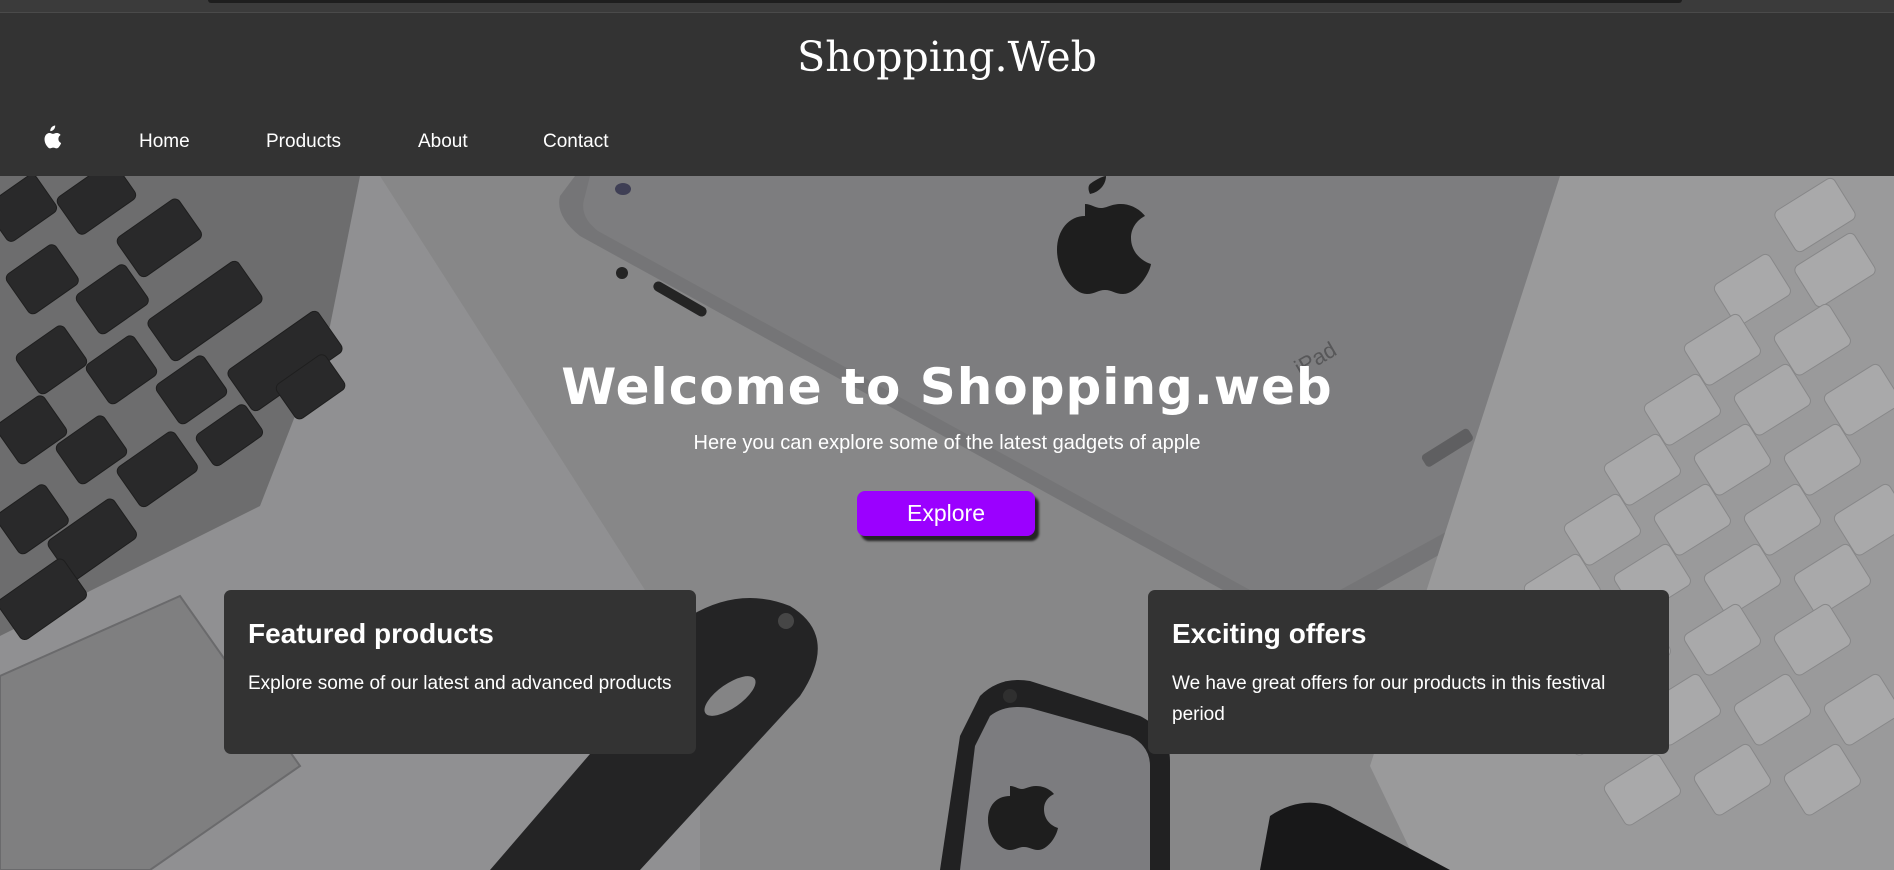  What do you see at coordinates (303, 142) in the screenshot?
I see `nav-item-products: Products` at bounding box center [303, 142].